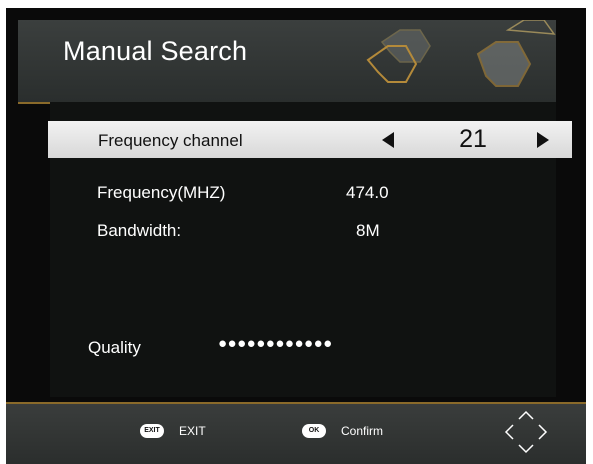 The width and height of the screenshot is (593, 464). What do you see at coordinates (114, 347) in the screenshot?
I see `quality-label: Quality` at bounding box center [114, 347].